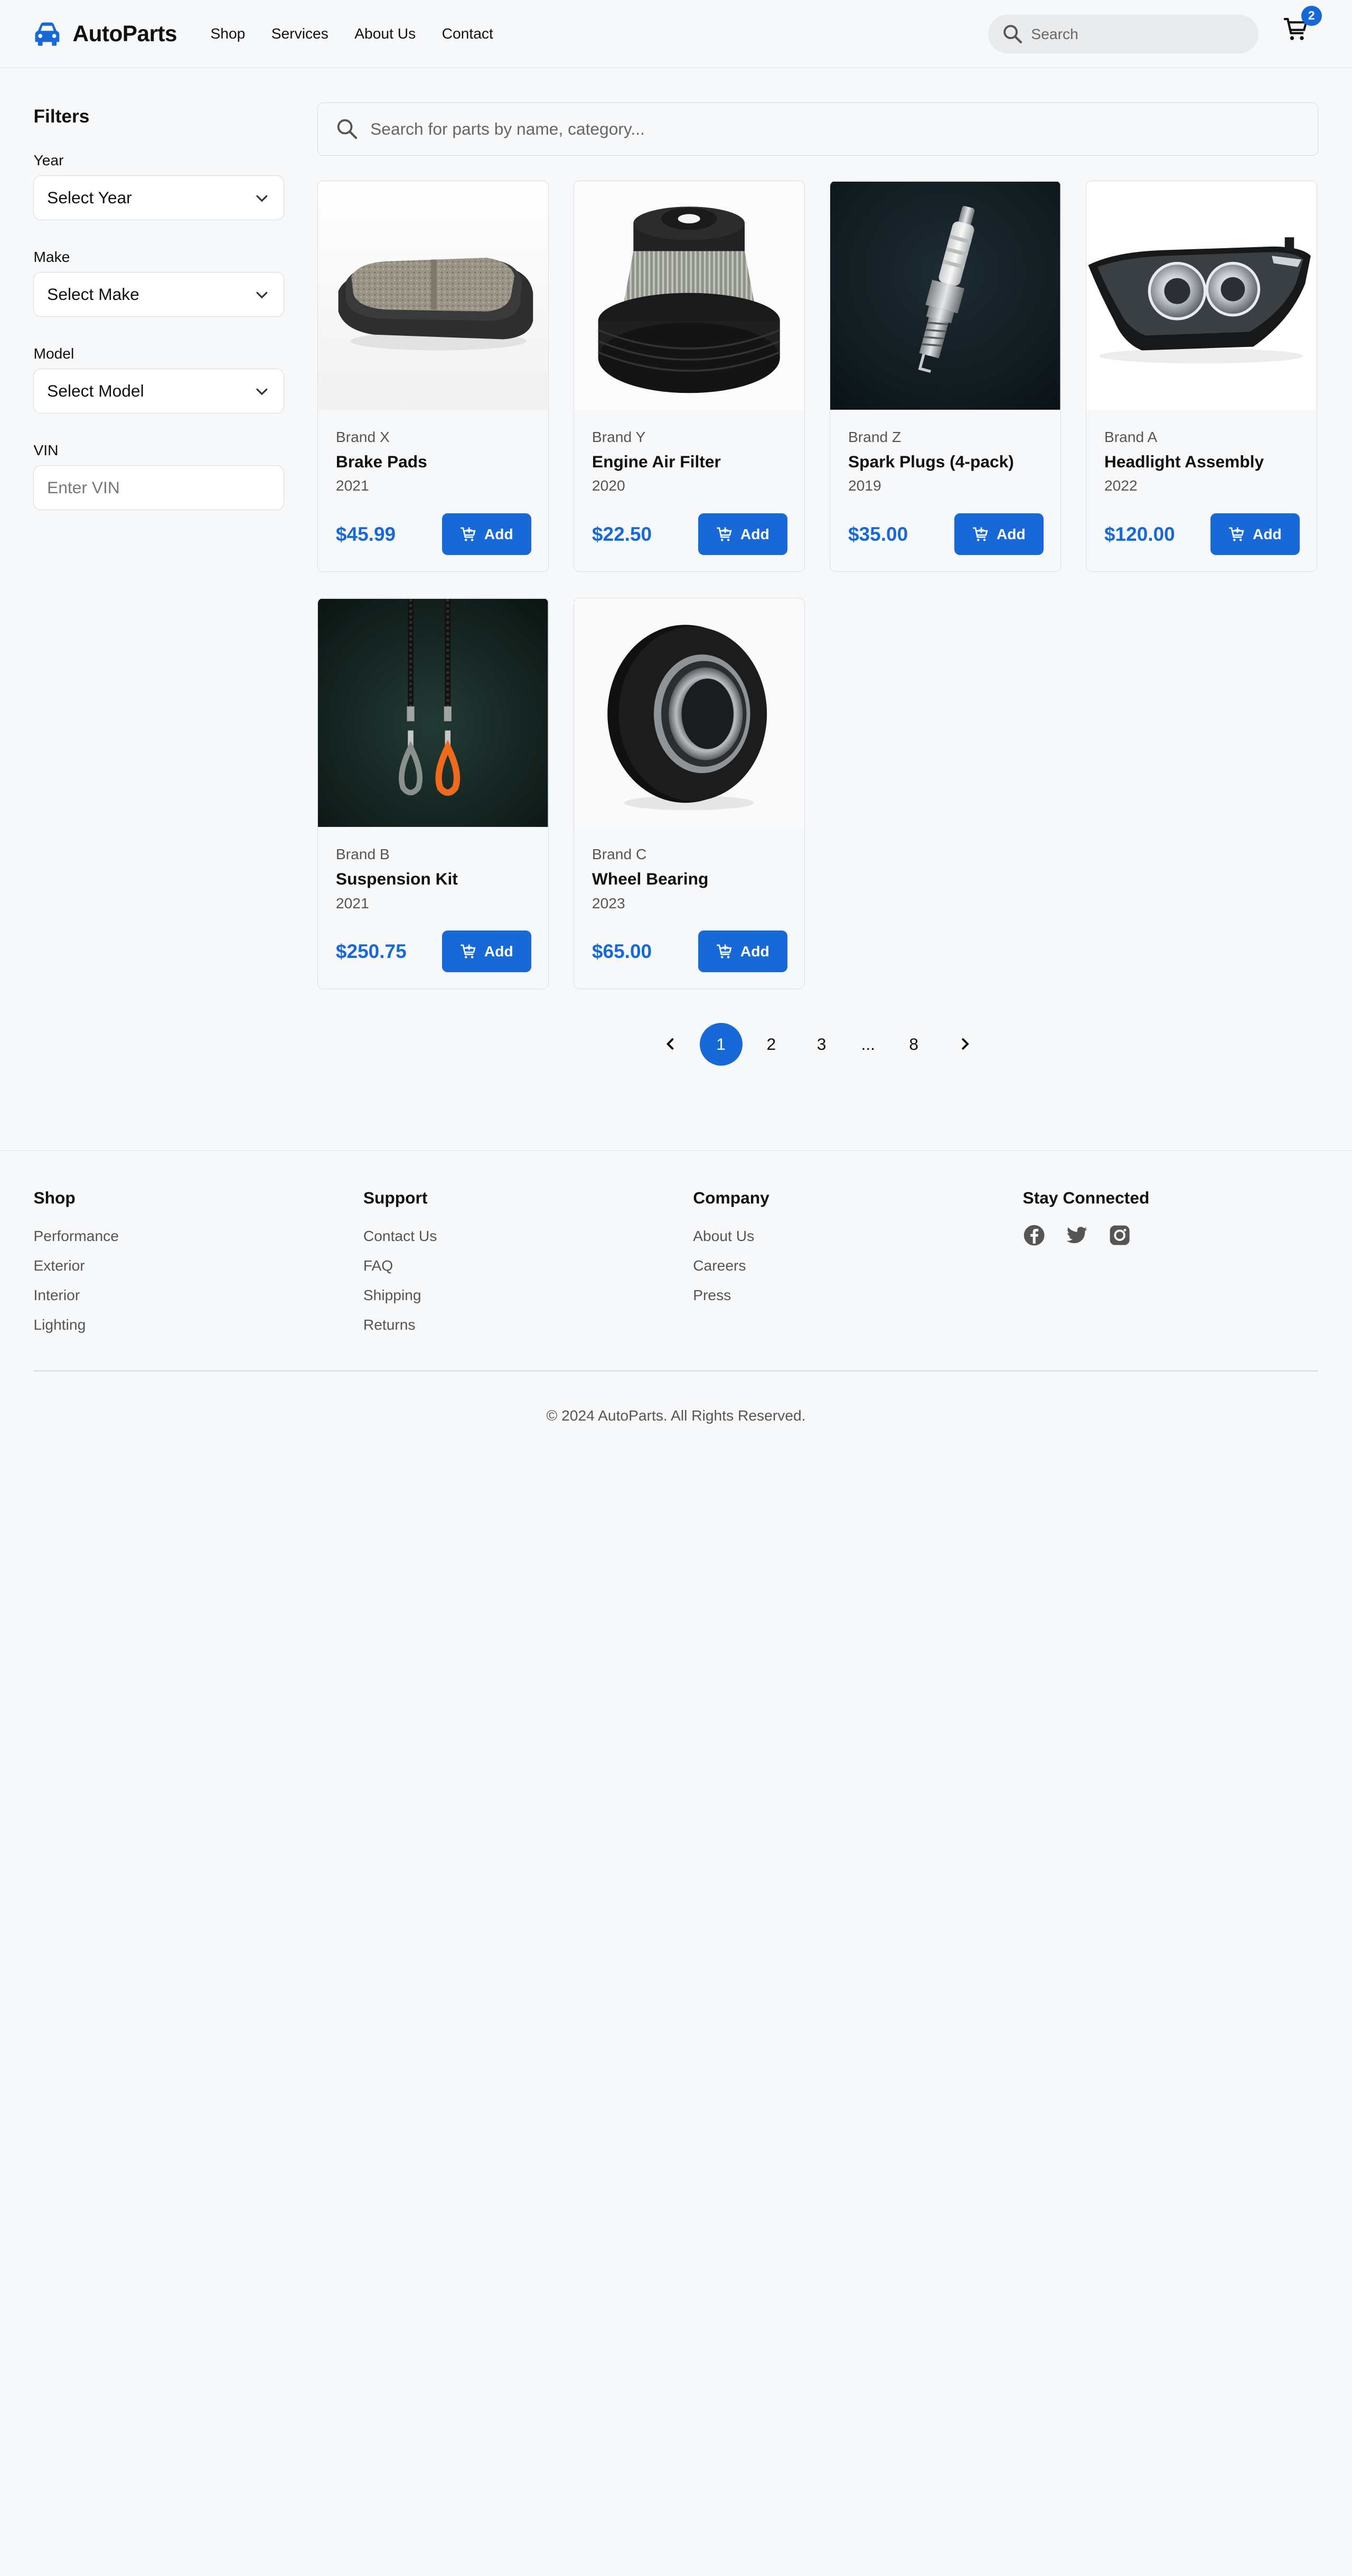 The width and height of the screenshot is (1352, 2576). What do you see at coordinates (946, 462) in the screenshot?
I see `product-name: Spark Plugs (4-pack)` at bounding box center [946, 462].